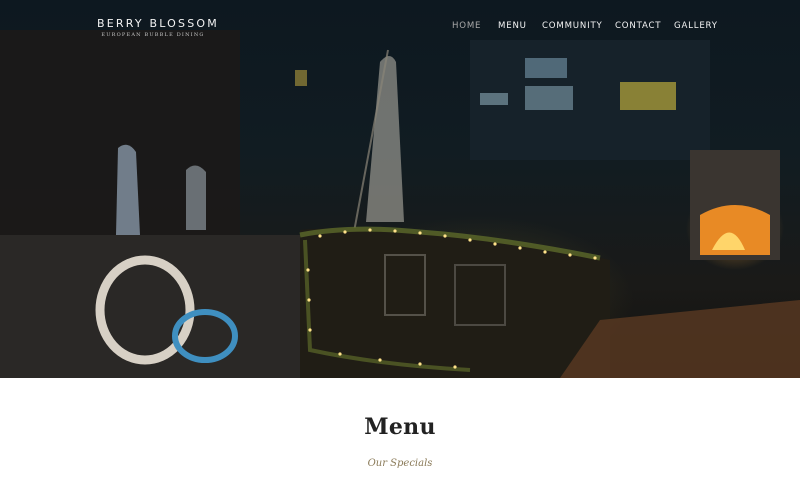 The image size is (800, 495). Describe the element at coordinates (572, 26) in the screenshot. I see `nav-item-community: COMMUNITY` at that location.